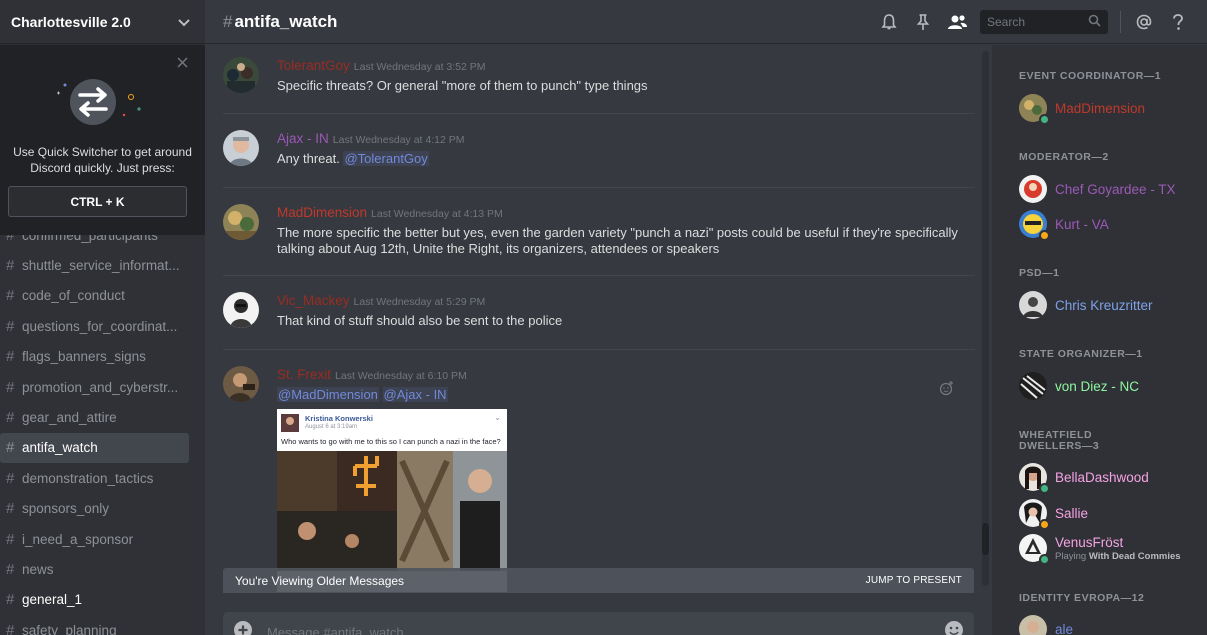  I want to click on message-text-prefix: Any threat., so click(310, 158).